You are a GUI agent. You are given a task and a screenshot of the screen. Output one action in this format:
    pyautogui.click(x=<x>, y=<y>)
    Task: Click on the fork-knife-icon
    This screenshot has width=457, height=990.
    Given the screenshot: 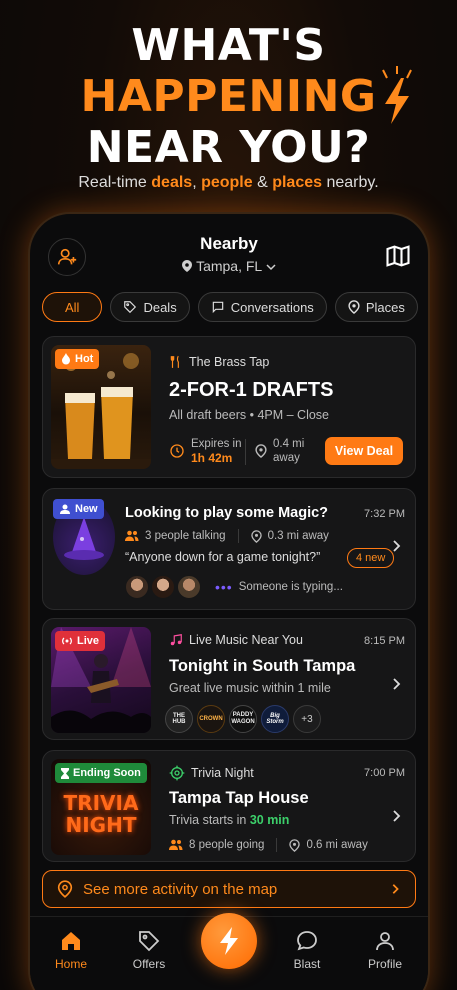 What is the action you would take?
    pyautogui.click(x=174, y=361)
    